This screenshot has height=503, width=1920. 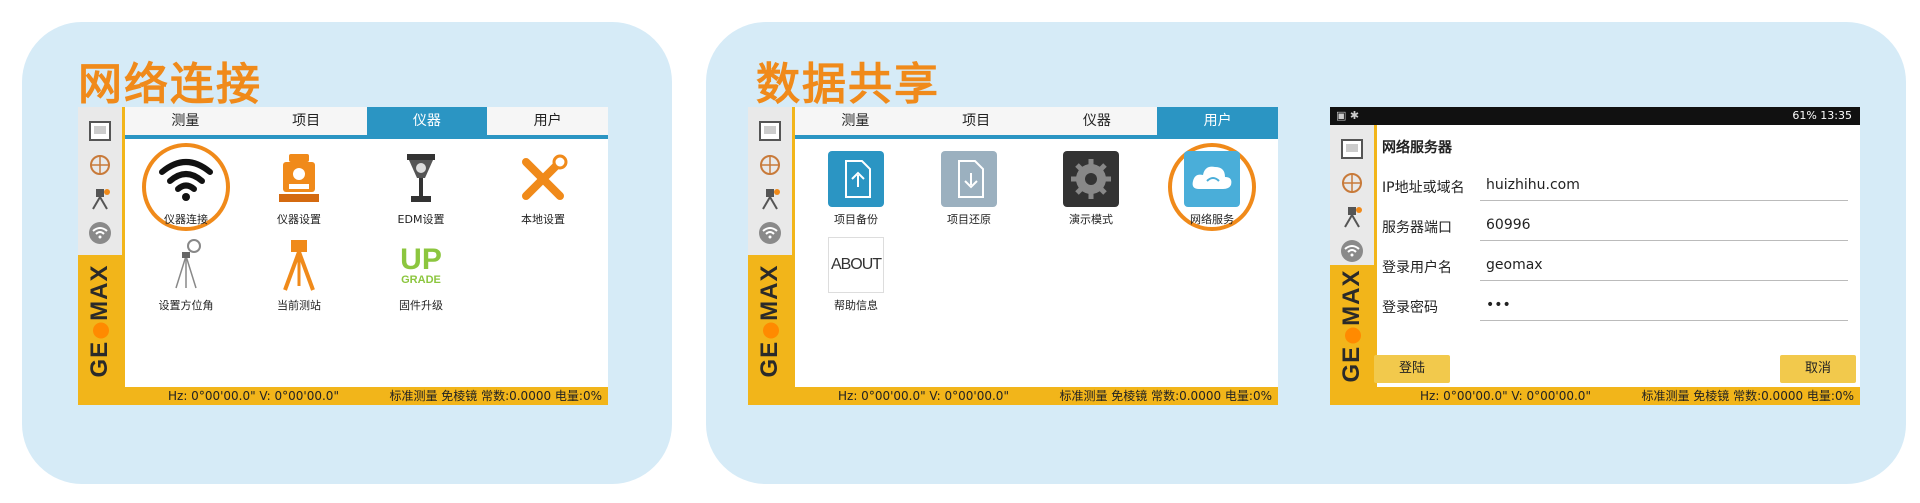 I want to click on tools-icon, so click(x=543, y=179).